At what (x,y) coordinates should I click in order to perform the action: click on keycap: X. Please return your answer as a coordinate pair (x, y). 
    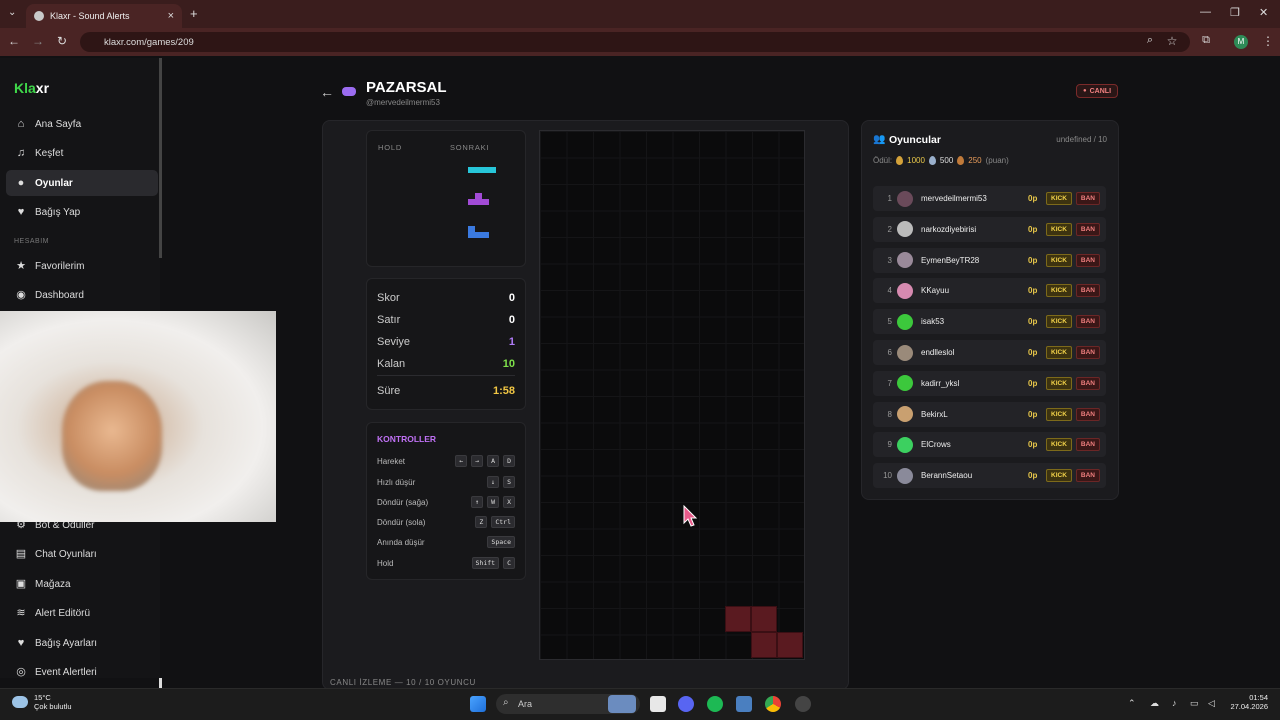
    Looking at the image, I should click on (509, 502).